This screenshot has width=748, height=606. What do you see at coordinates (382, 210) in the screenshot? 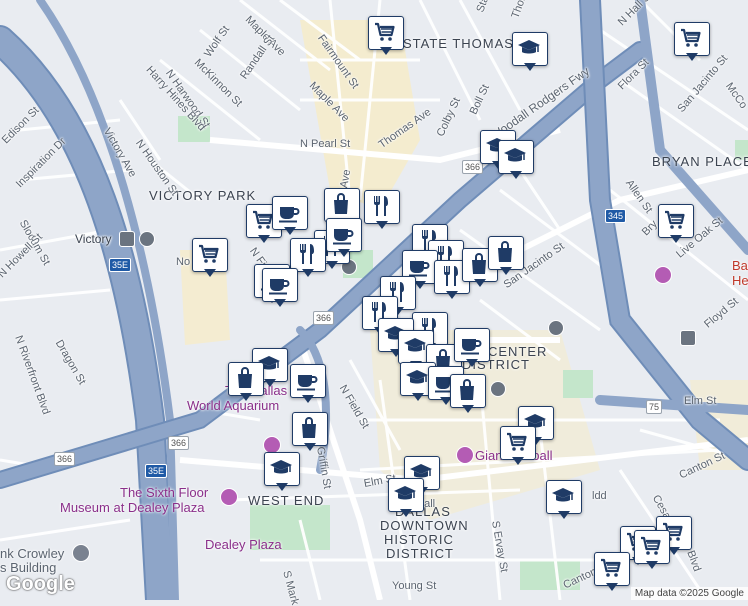
I see `map-marker-fork` at bounding box center [382, 210].